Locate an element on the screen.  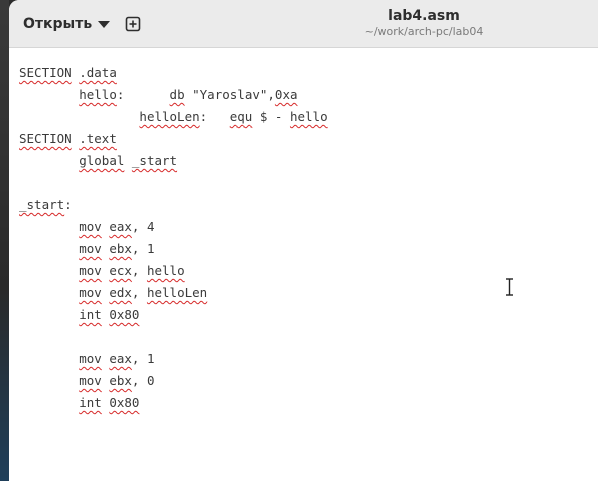
new-tab-button is located at coordinates (133, 24).